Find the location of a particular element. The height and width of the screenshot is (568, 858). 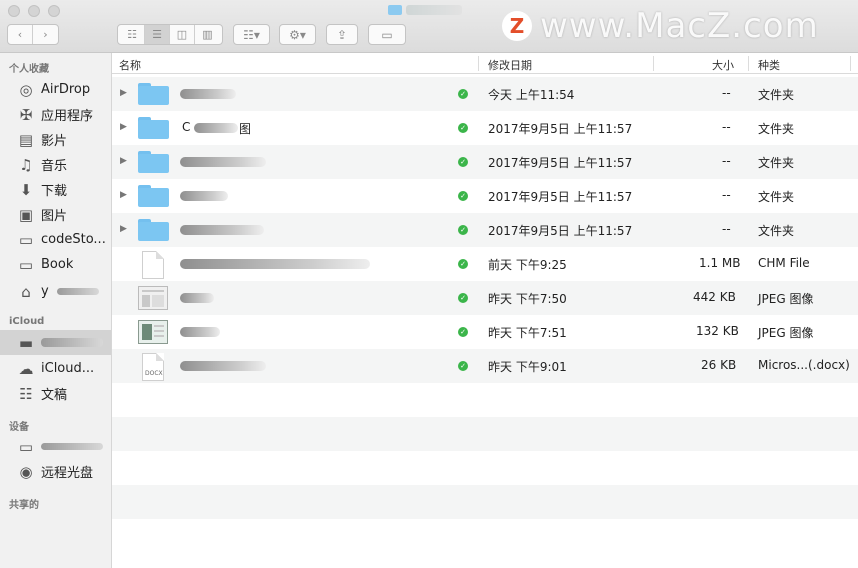

table-row: ▶ ✓ 今天 上午11:54 -- 文件夹 is located at coordinates (485, 94).